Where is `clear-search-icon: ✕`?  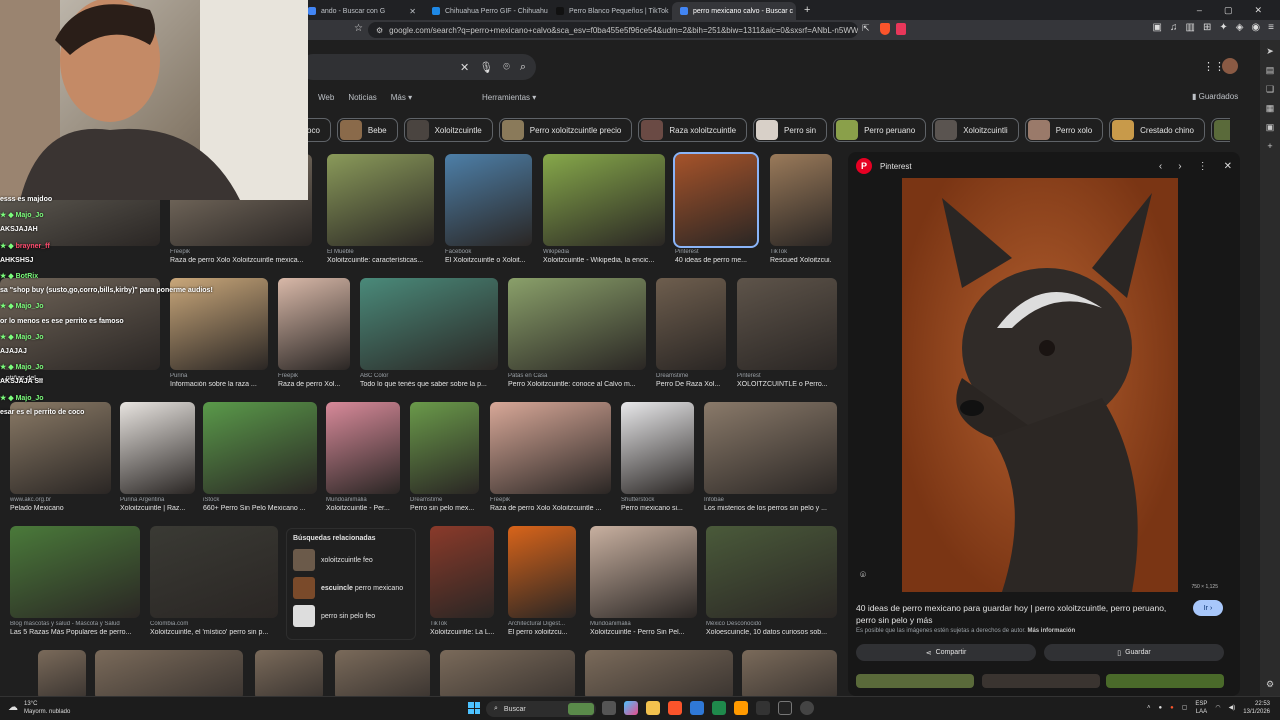
clear-search-icon: ✕ is located at coordinates (464, 67).